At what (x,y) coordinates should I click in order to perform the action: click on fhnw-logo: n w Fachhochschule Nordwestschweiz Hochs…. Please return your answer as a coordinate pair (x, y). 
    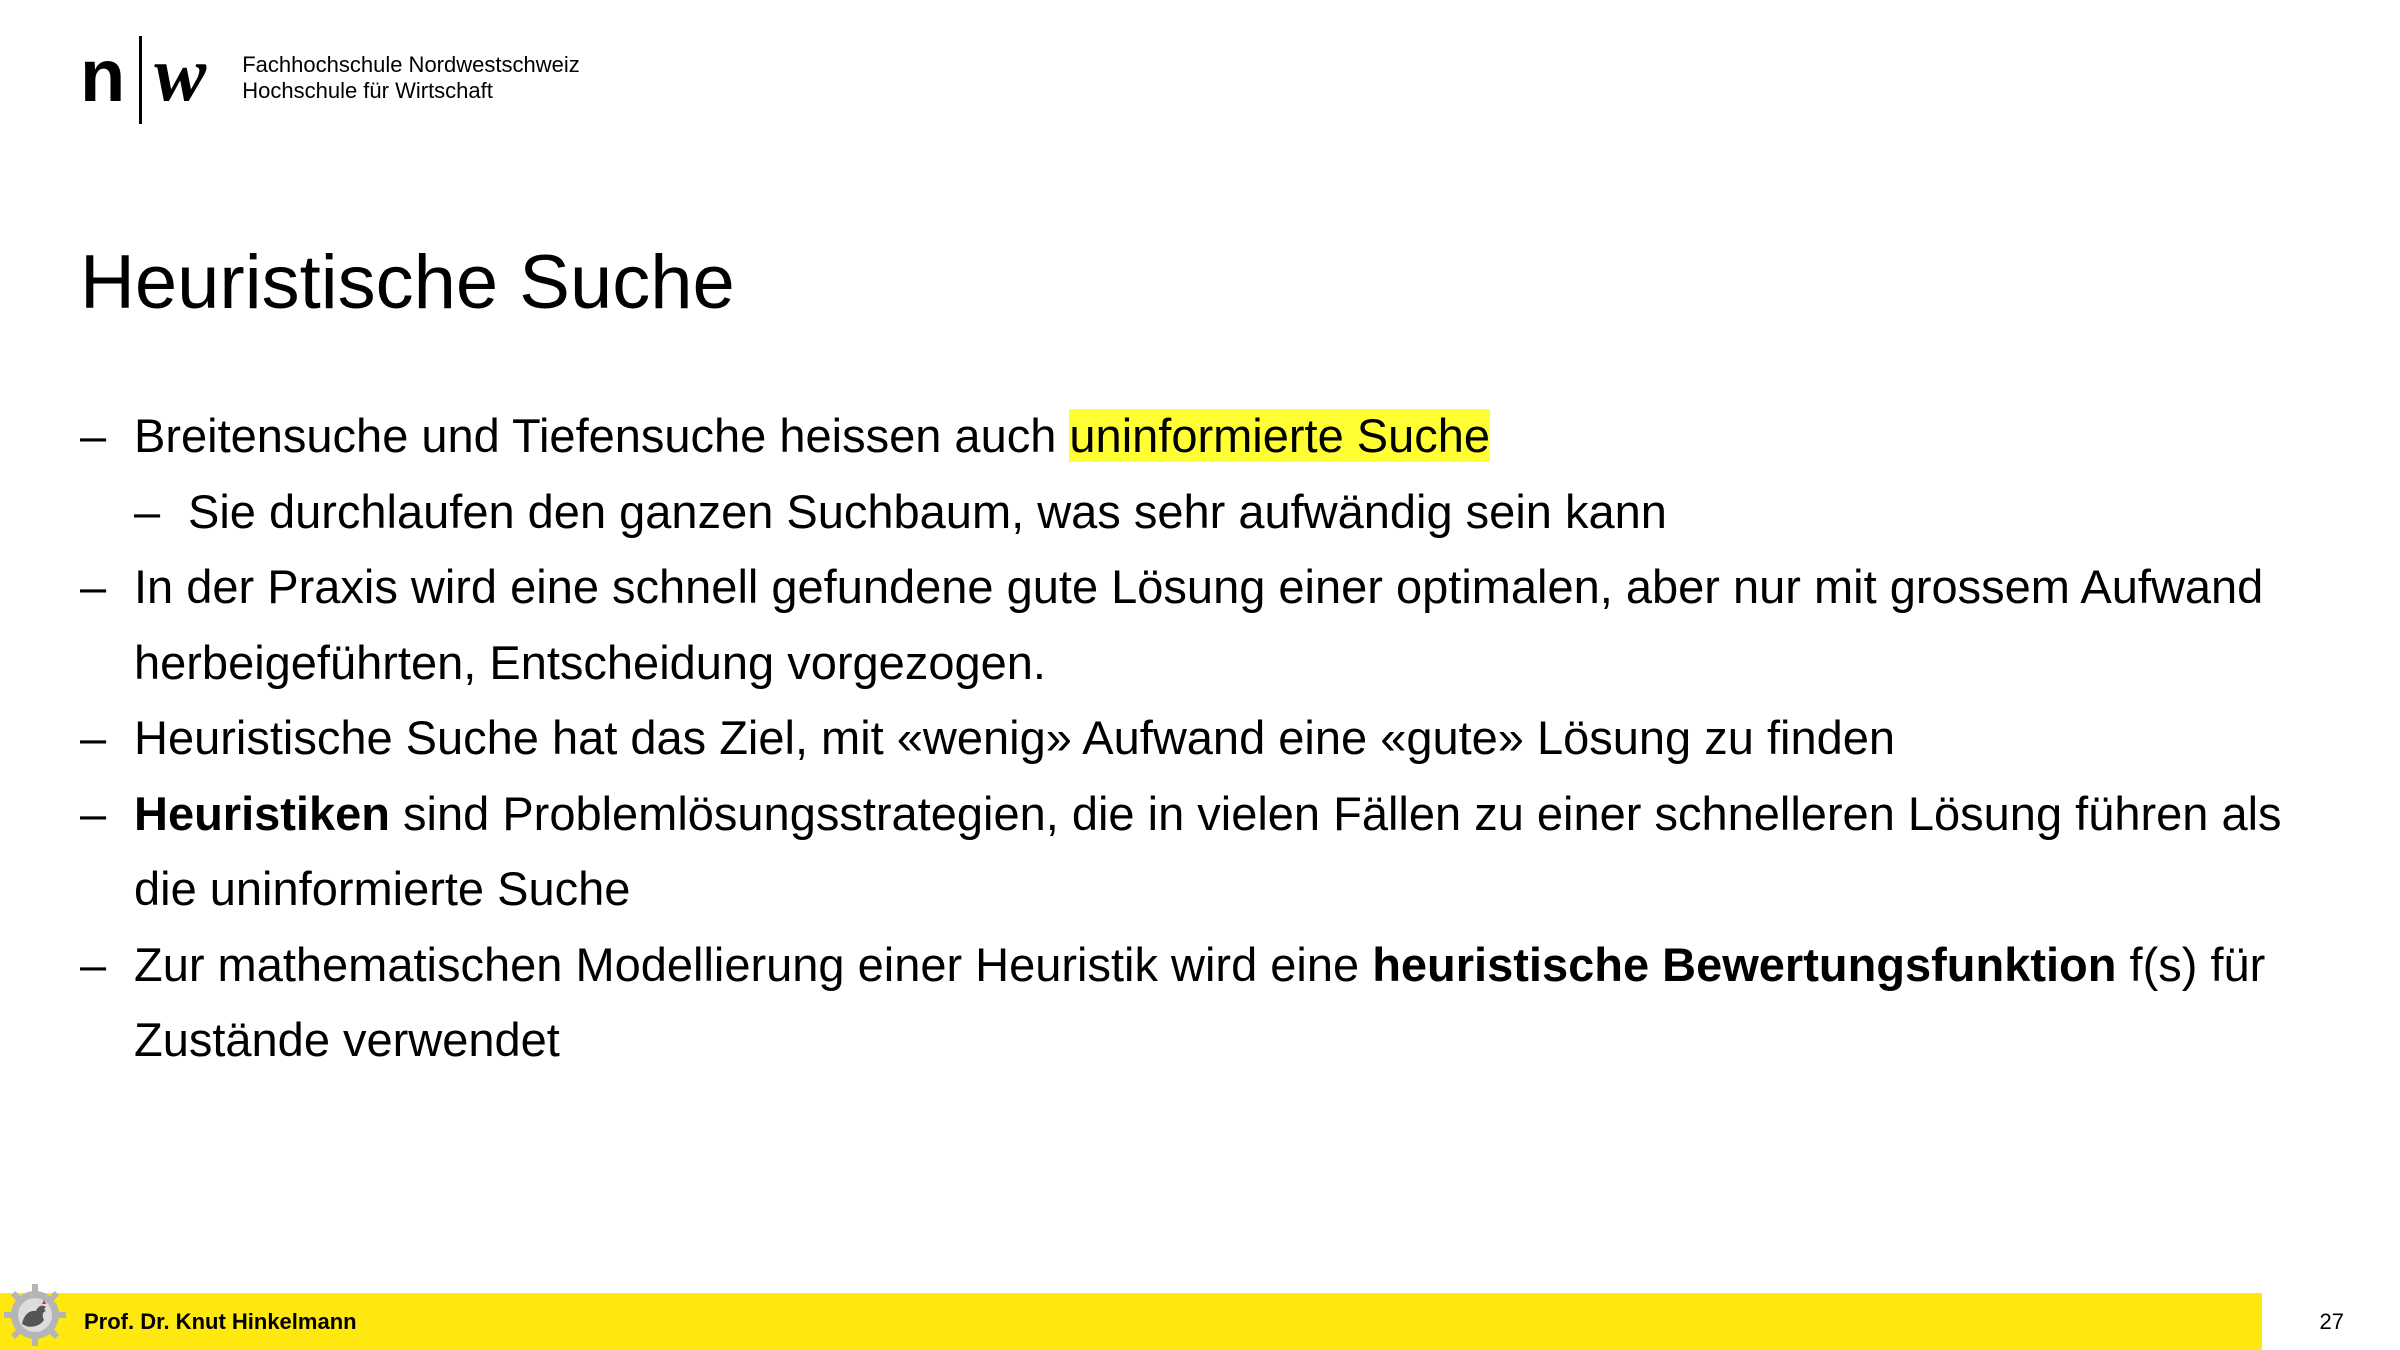
    Looking at the image, I should click on (330, 80).